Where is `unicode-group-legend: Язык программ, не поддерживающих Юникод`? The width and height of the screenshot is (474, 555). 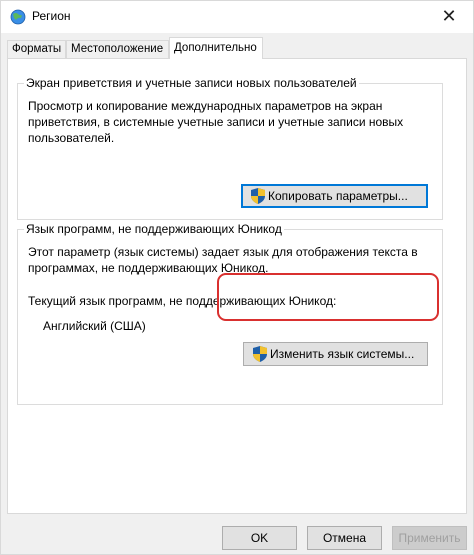 unicode-group-legend: Язык программ, не поддерживающих Юникод is located at coordinates (154, 229).